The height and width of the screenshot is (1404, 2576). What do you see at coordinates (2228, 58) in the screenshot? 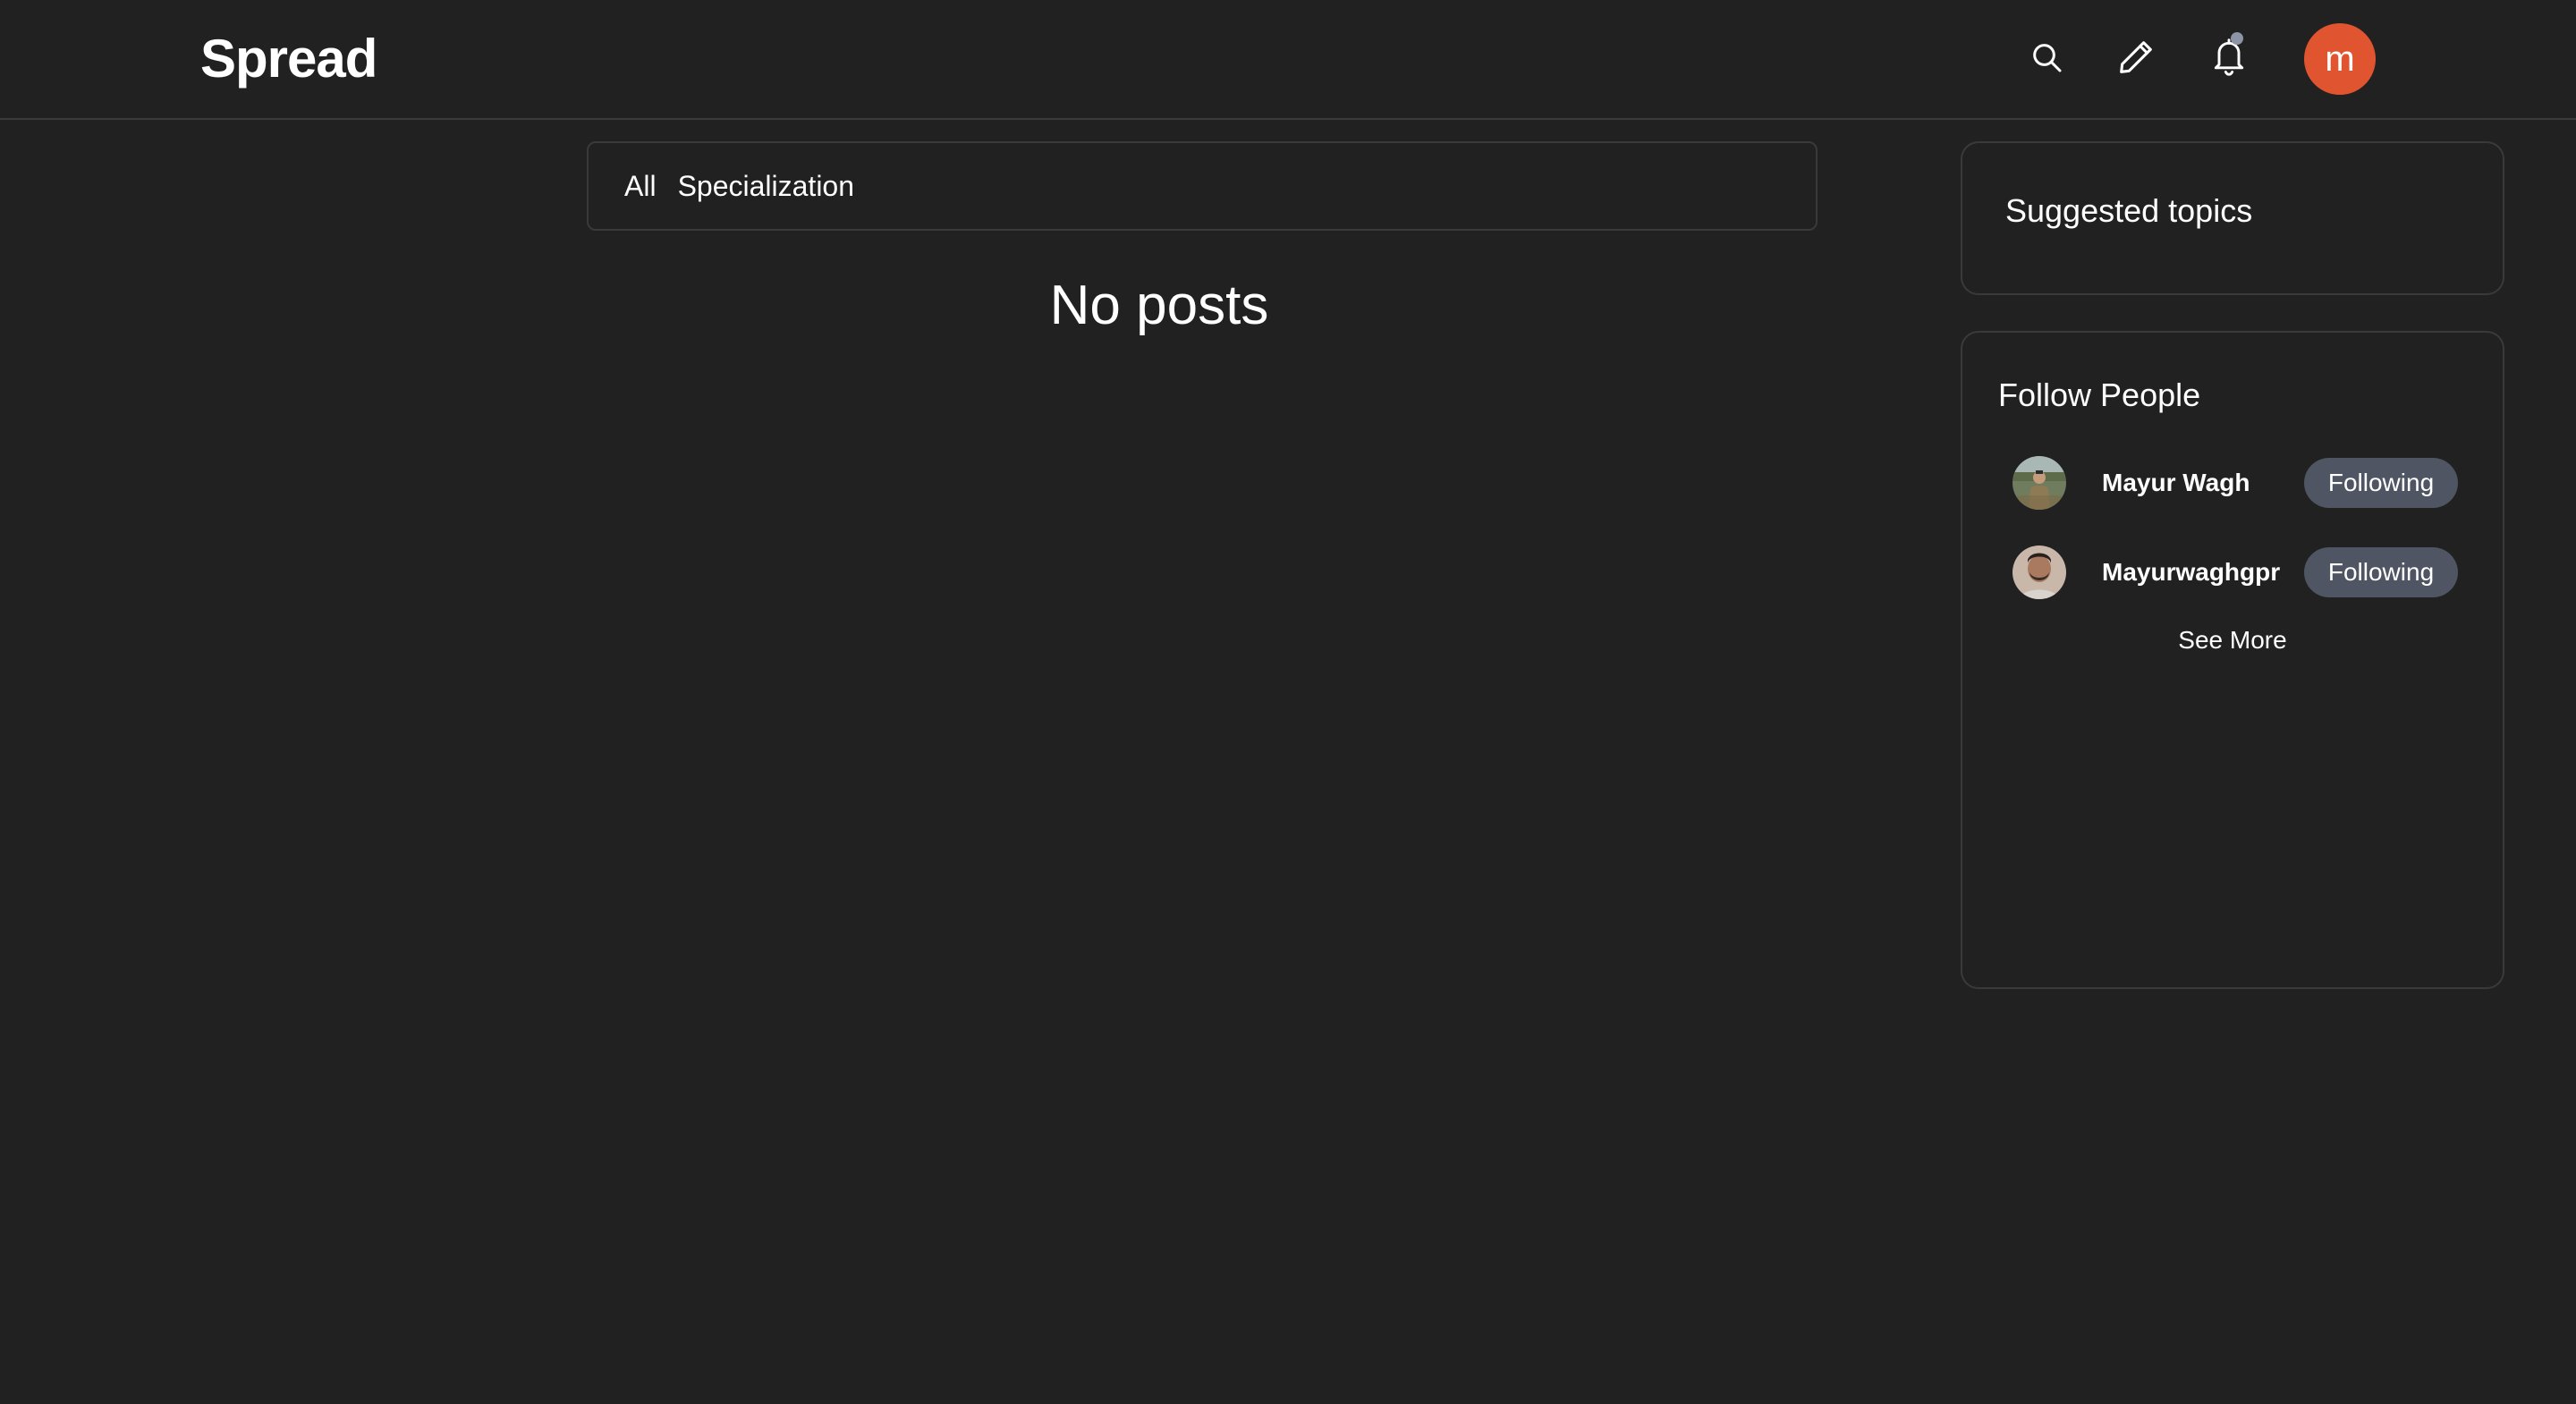
I see `notifications-button` at bounding box center [2228, 58].